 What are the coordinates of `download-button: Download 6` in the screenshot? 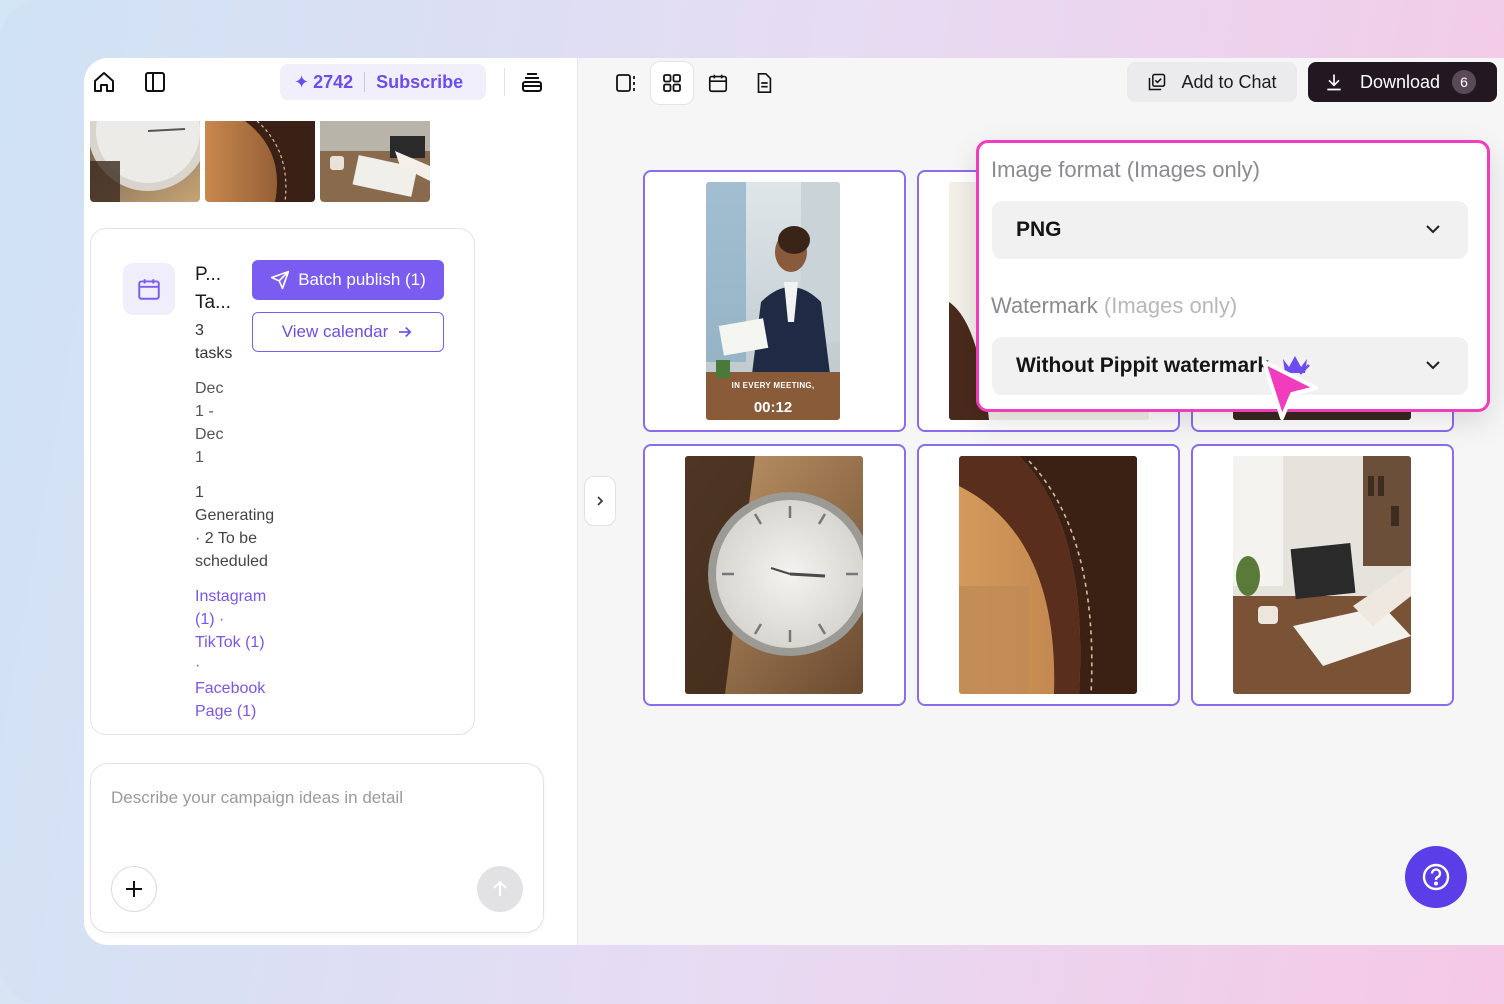 It's located at (1402, 82).